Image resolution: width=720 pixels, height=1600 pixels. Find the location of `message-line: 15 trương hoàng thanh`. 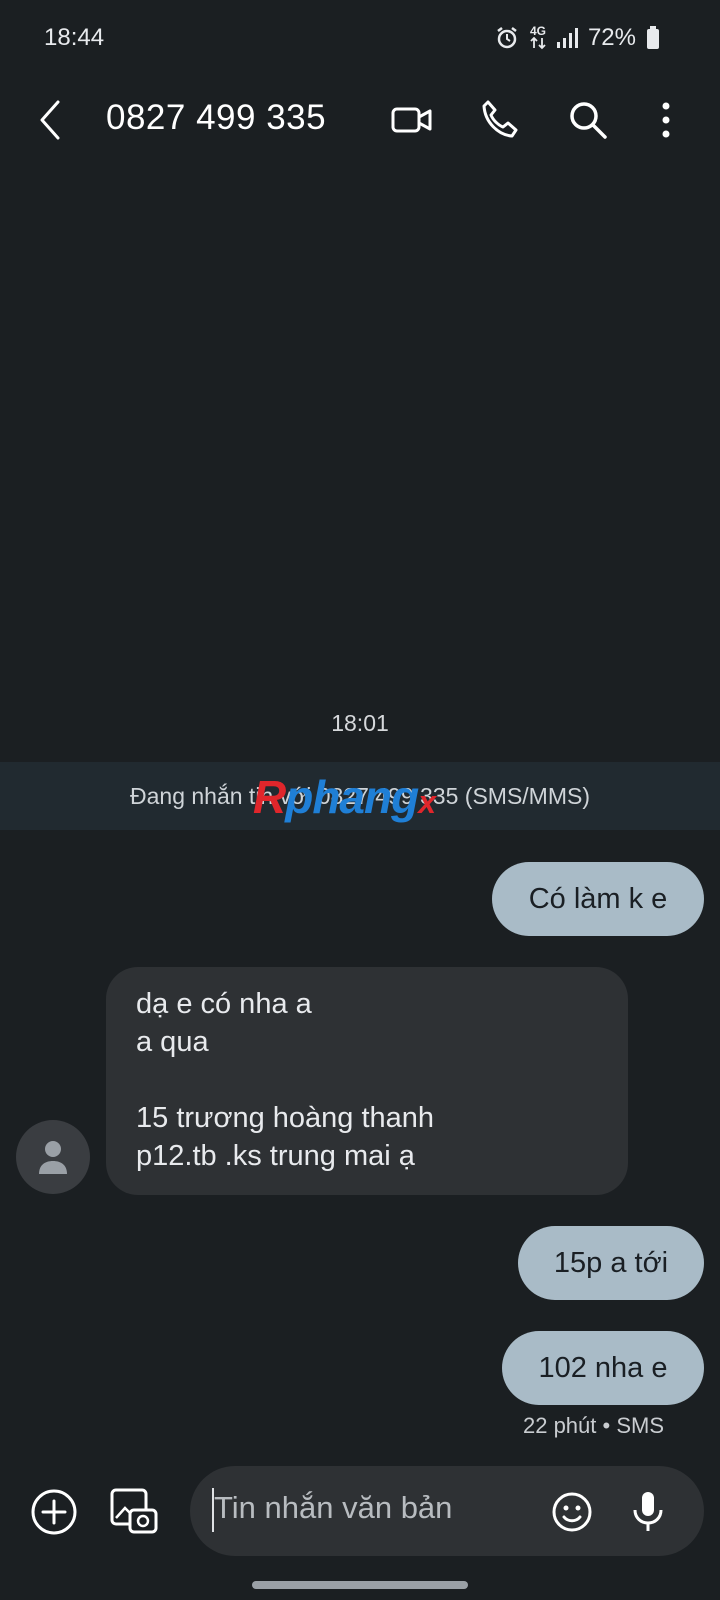

message-line: 15 trương hoàng thanh is located at coordinates (285, 1118).